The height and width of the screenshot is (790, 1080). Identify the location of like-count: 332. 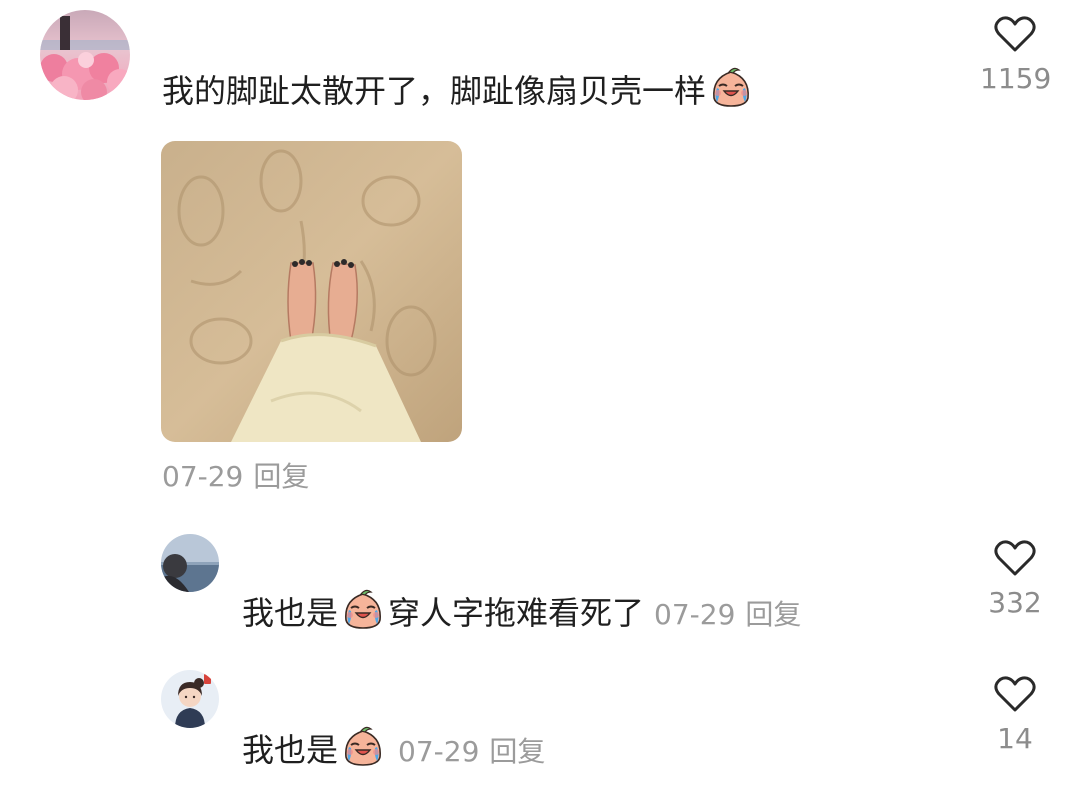
(1015, 602).